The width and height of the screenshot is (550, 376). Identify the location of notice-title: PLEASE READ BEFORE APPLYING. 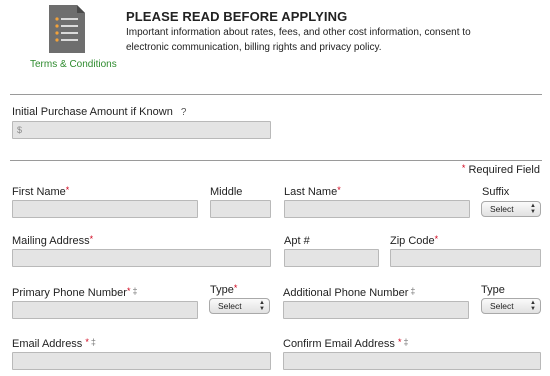
(237, 16).